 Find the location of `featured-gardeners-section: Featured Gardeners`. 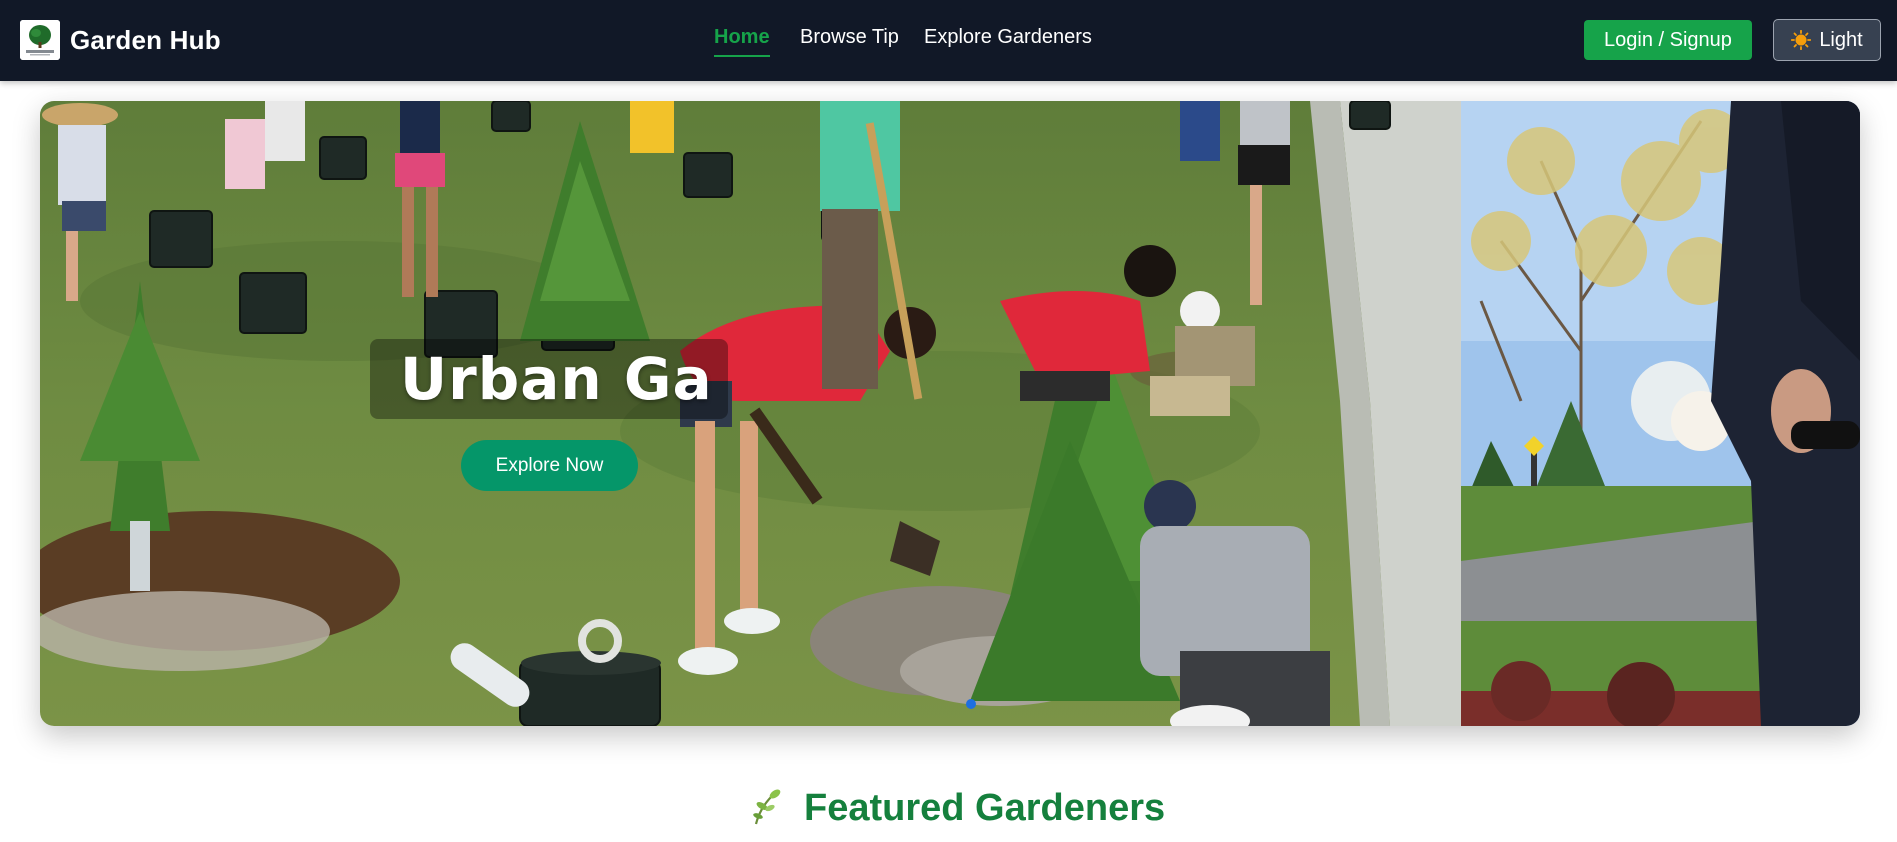

featured-gardeners-section: Featured Gardeners is located at coordinates (957, 808).